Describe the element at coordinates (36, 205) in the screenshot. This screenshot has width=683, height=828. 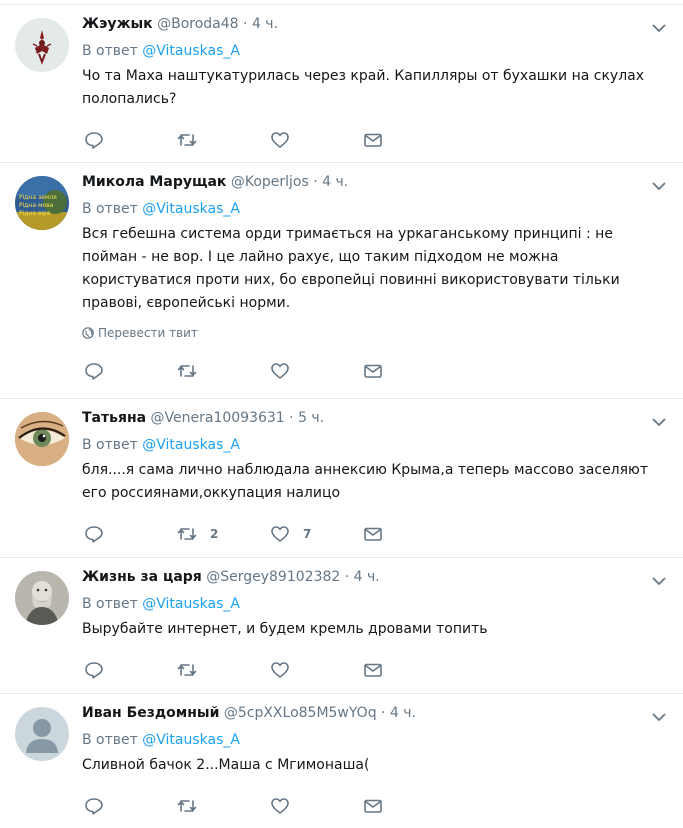
I see `avatar-text: Рідна мова` at that location.